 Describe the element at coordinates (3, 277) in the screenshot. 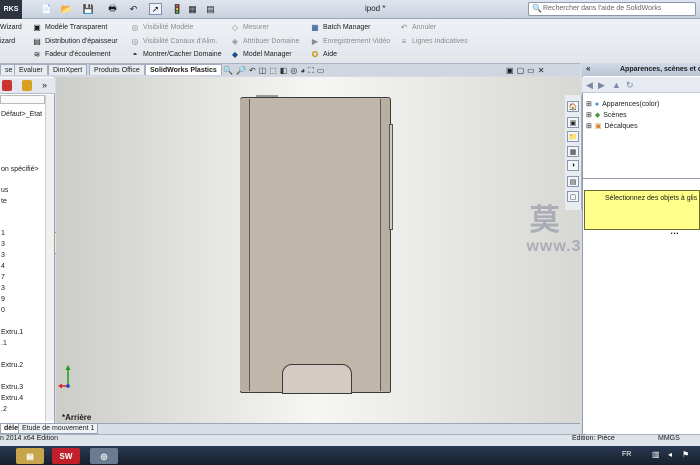

I see `tree-item: 7` at that location.